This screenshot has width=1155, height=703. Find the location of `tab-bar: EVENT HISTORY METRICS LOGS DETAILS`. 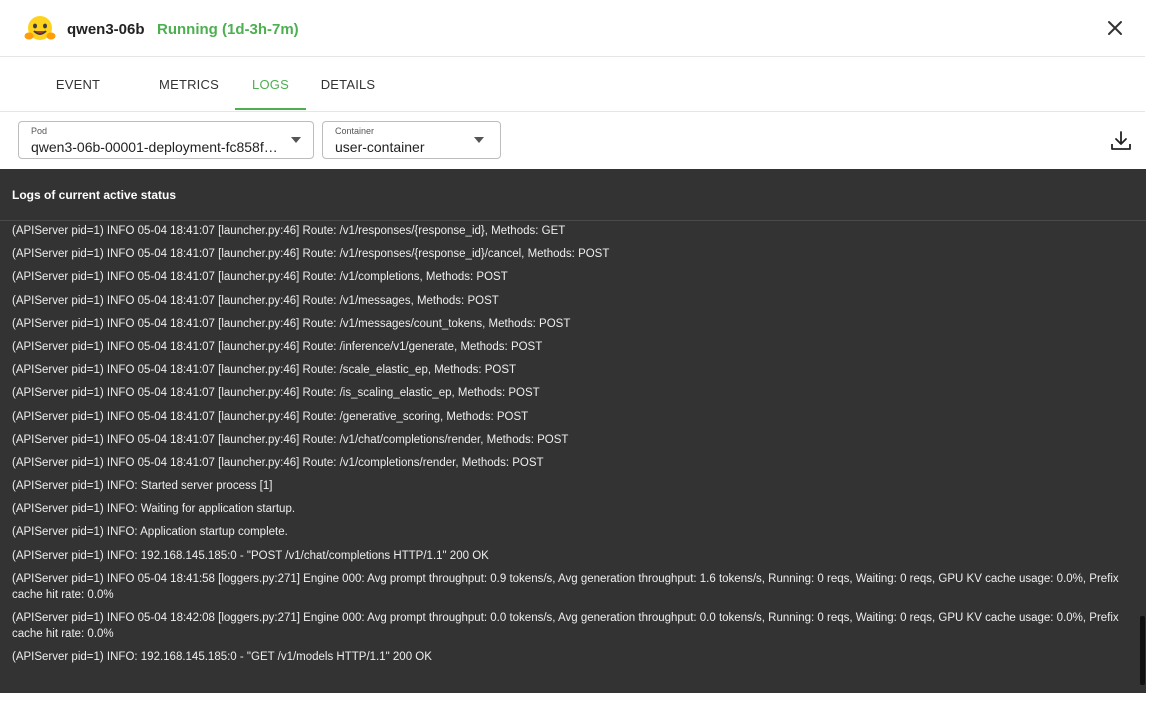

tab-bar: EVENT HISTORY METRICS LOGS DETAILS is located at coordinates (572, 102).